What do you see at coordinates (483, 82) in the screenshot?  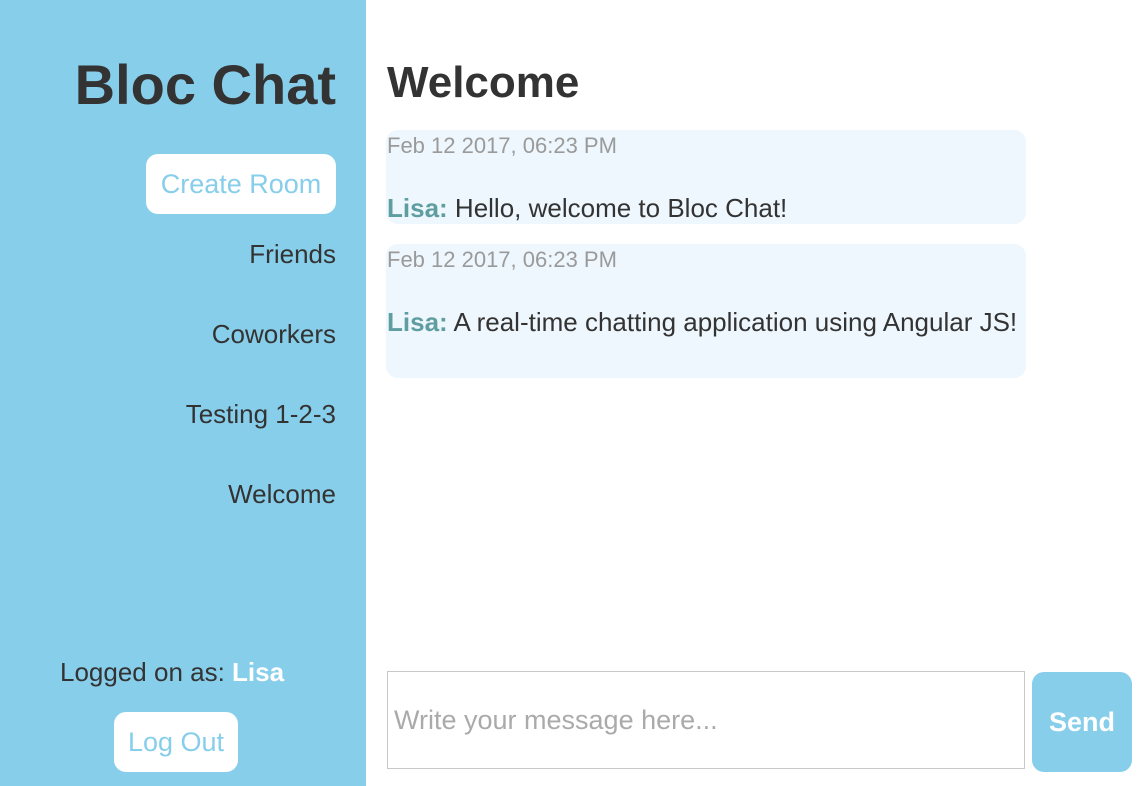 I see `room-title: Welcome` at bounding box center [483, 82].